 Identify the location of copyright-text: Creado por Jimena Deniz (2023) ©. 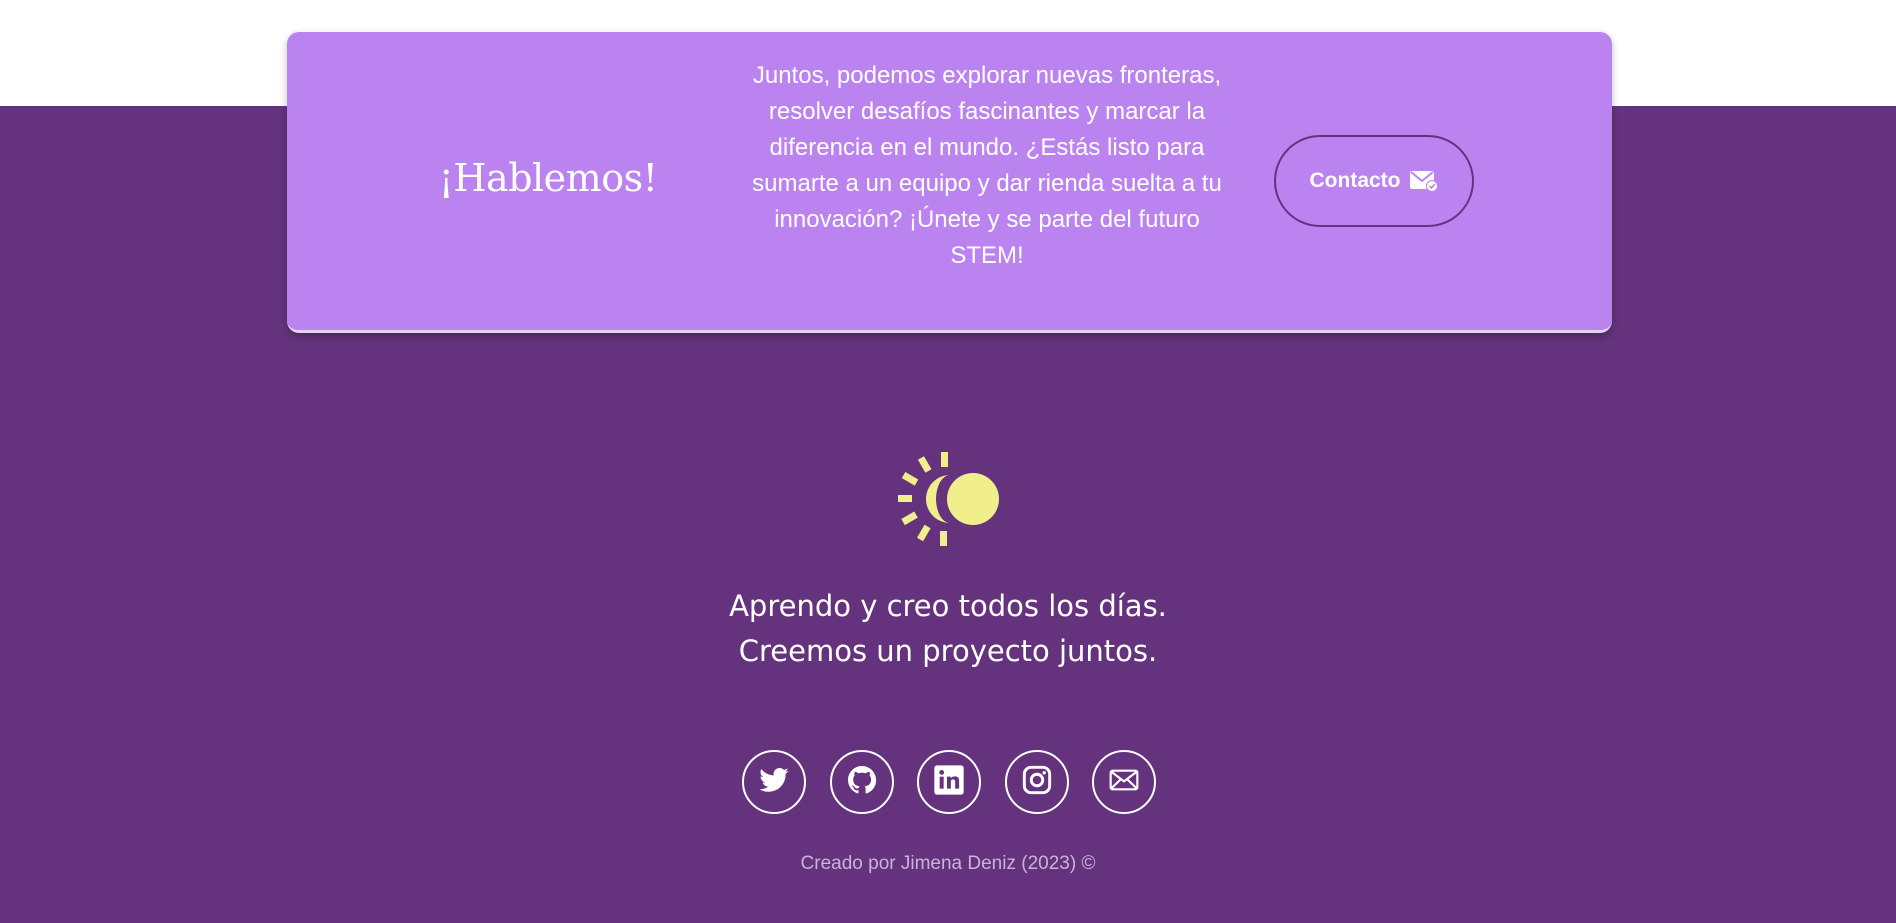
(948, 863).